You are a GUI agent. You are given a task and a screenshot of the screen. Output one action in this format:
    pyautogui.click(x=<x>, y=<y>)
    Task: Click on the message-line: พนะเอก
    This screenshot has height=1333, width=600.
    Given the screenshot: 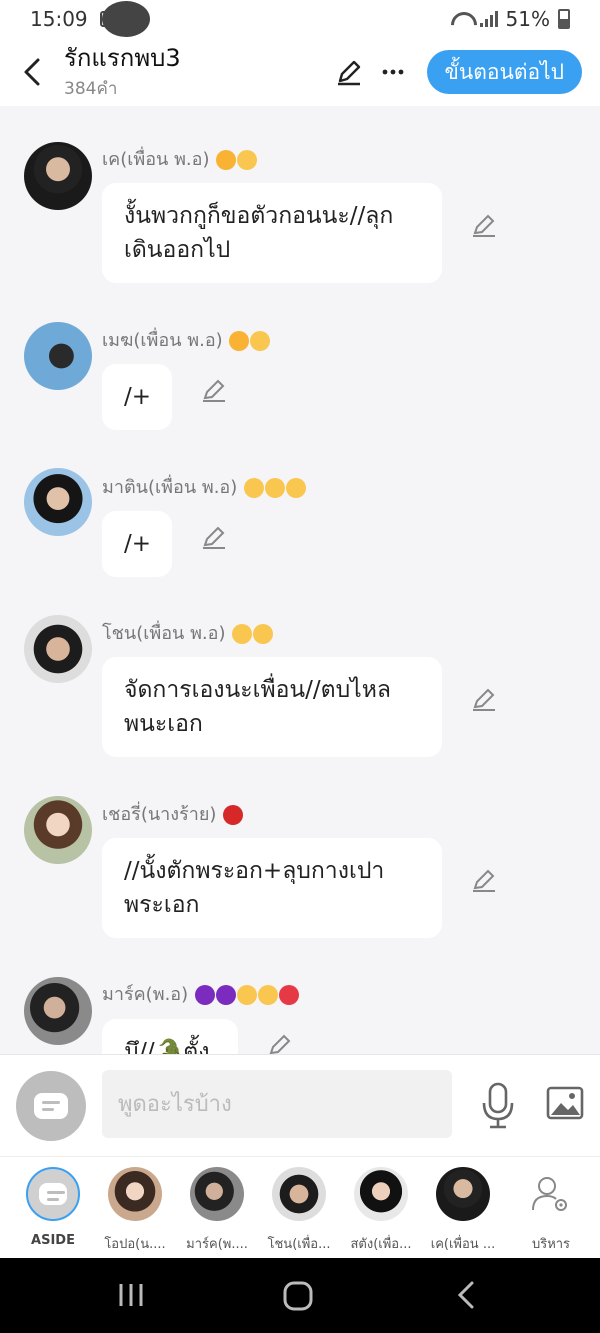 What is the action you would take?
    pyautogui.click(x=163, y=724)
    